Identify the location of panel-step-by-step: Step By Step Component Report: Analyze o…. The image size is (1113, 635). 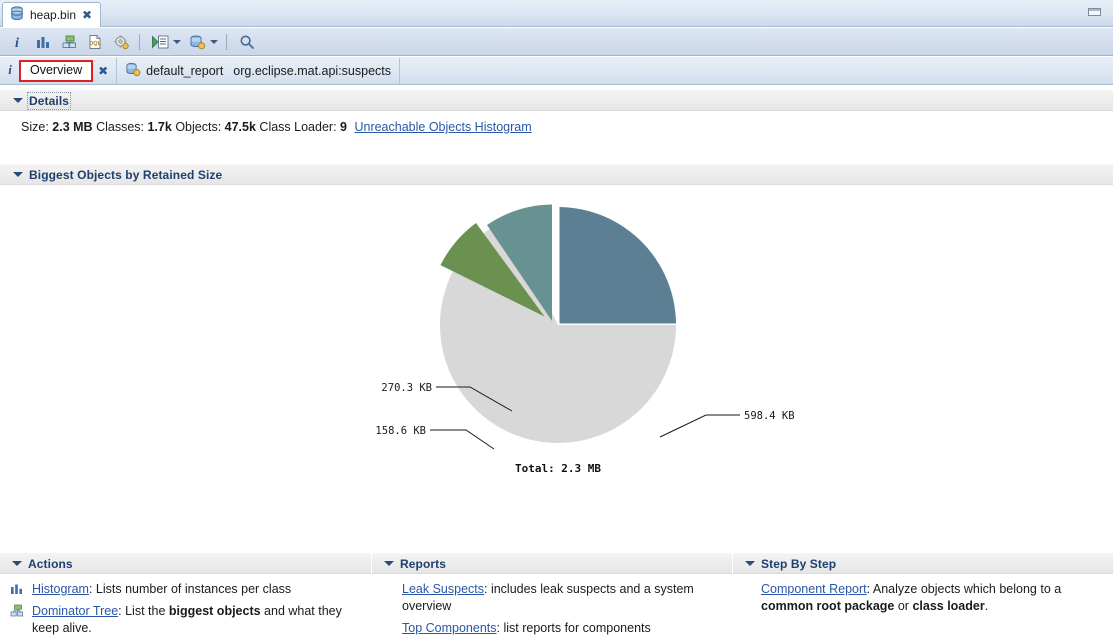
(923, 594).